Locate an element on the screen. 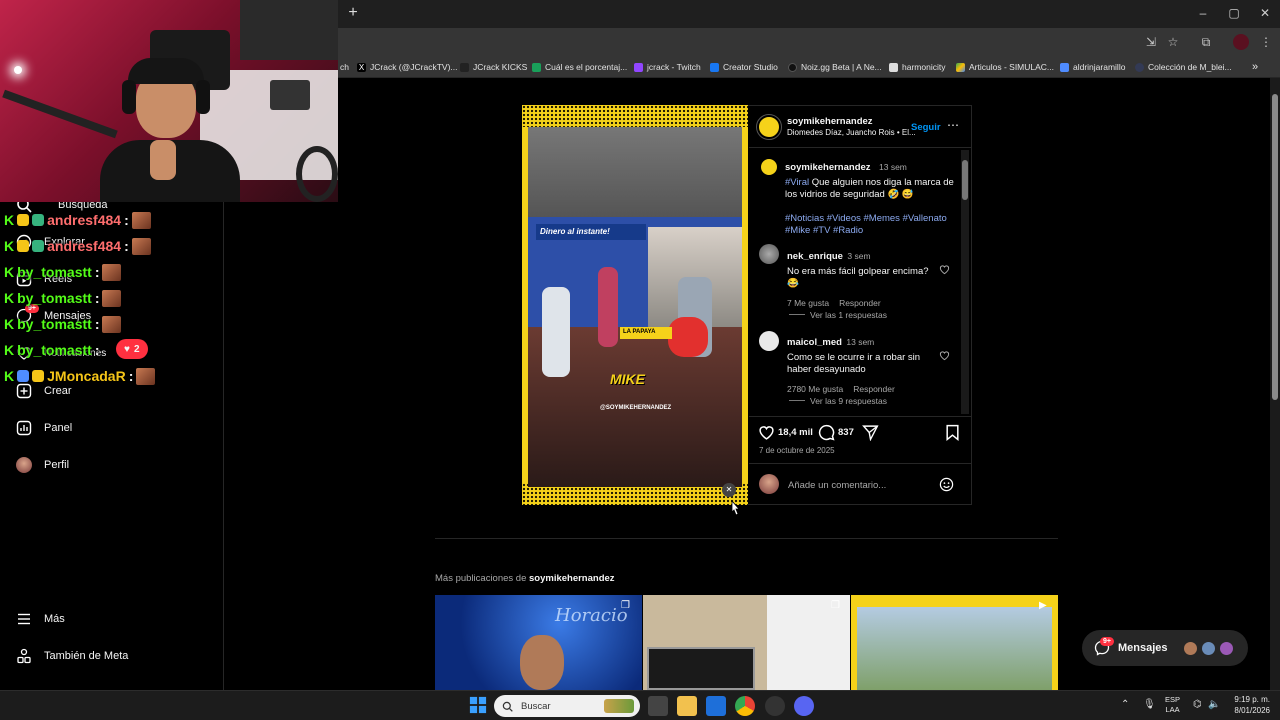 The width and height of the screenshot is (1280, 720). install-app-icon: ⇲ is located at coordinates (1151, 42).